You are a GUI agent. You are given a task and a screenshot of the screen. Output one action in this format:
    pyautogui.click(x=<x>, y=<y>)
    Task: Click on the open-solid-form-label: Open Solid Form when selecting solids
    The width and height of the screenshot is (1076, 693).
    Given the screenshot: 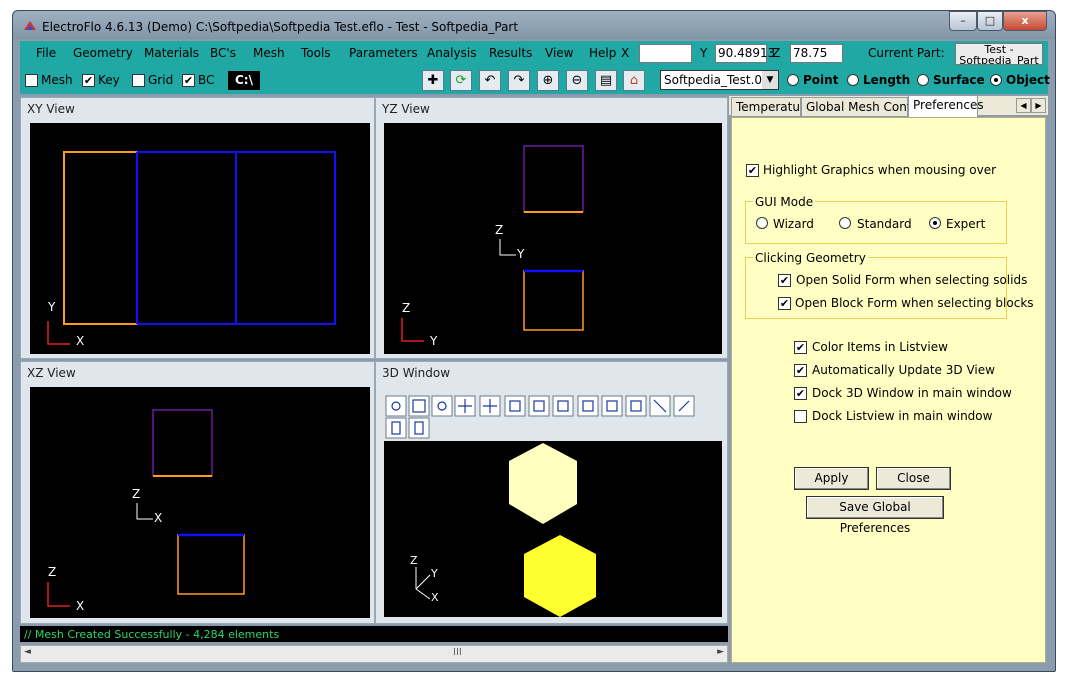 What is the action you would take?
    pyautogui.click(x=912, y=280)
    